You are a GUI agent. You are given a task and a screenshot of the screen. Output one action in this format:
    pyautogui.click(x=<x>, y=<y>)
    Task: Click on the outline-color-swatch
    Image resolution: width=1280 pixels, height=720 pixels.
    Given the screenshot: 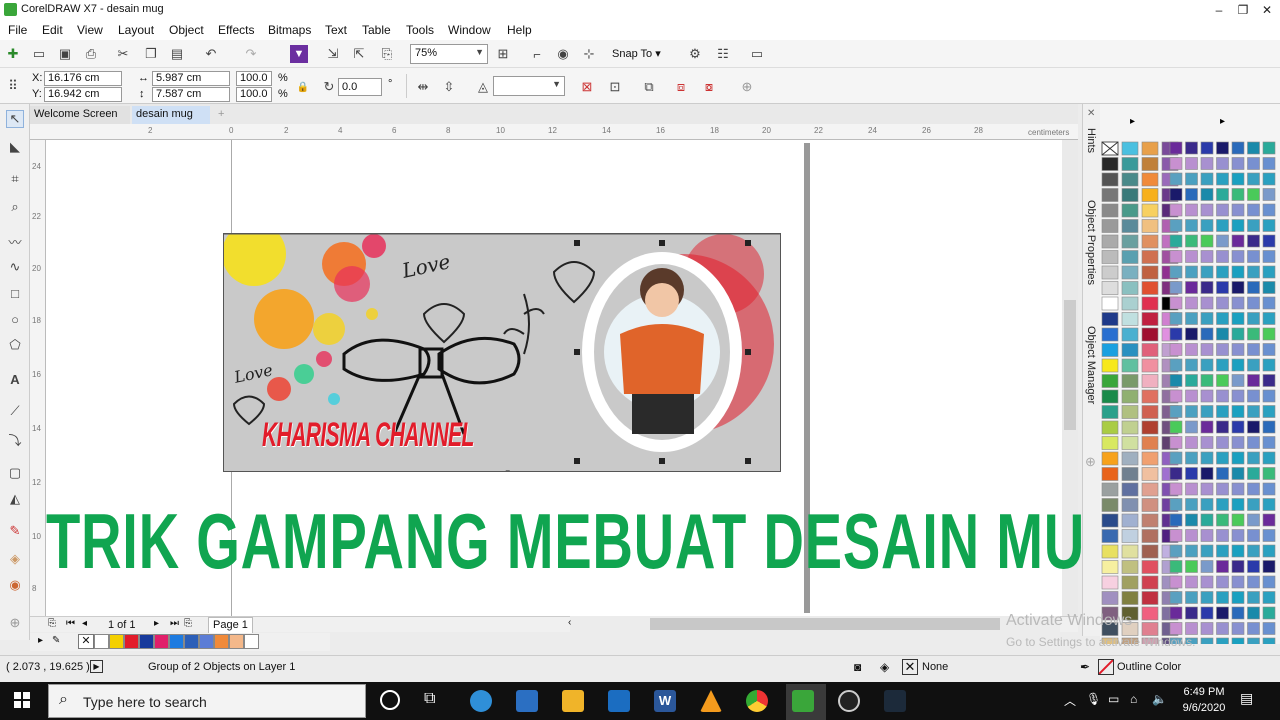 What is the action you would take?
    pyautogui.click(x=1106, y=667)
    